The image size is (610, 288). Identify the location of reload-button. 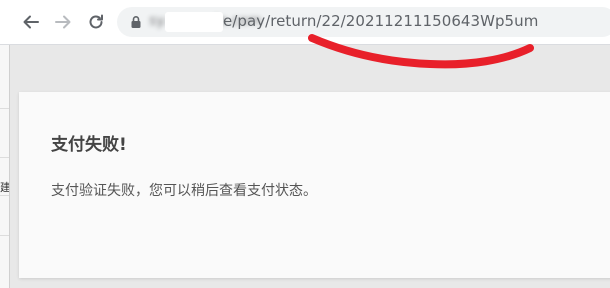
(96, 22).